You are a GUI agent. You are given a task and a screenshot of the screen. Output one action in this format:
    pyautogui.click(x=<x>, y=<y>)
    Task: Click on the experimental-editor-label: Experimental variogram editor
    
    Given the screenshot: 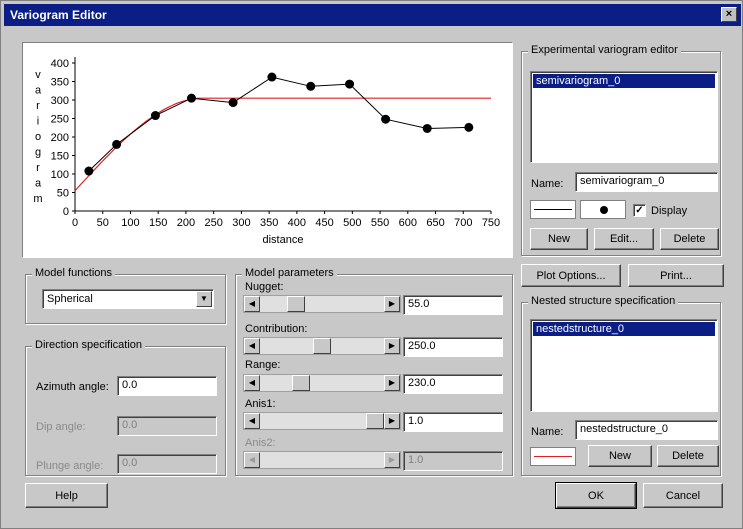 What is the action you would take?
    pyautogui.click(x=604, y=50)
    